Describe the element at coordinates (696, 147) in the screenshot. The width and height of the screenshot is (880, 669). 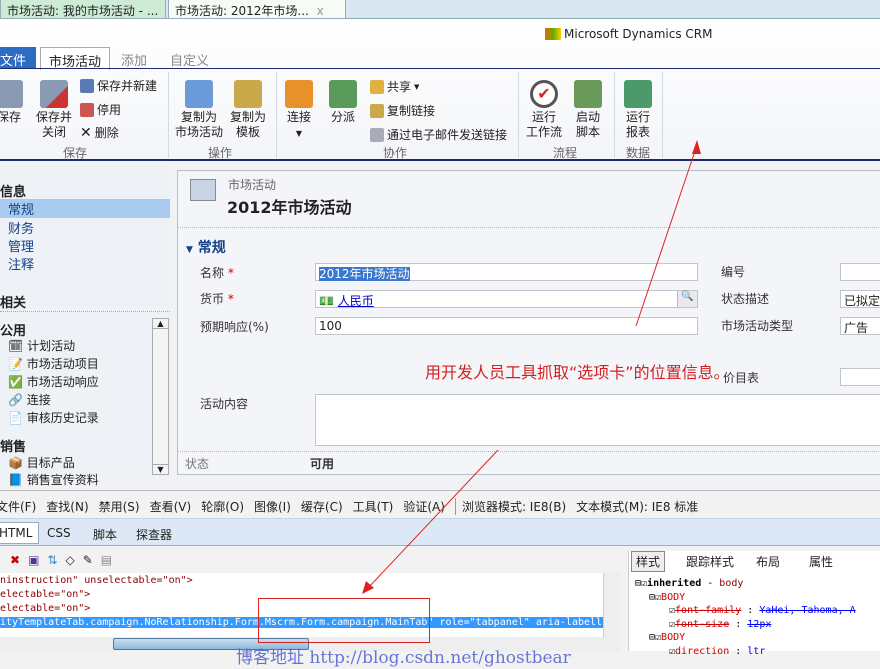
I see `arrowhead-icon` at that location.